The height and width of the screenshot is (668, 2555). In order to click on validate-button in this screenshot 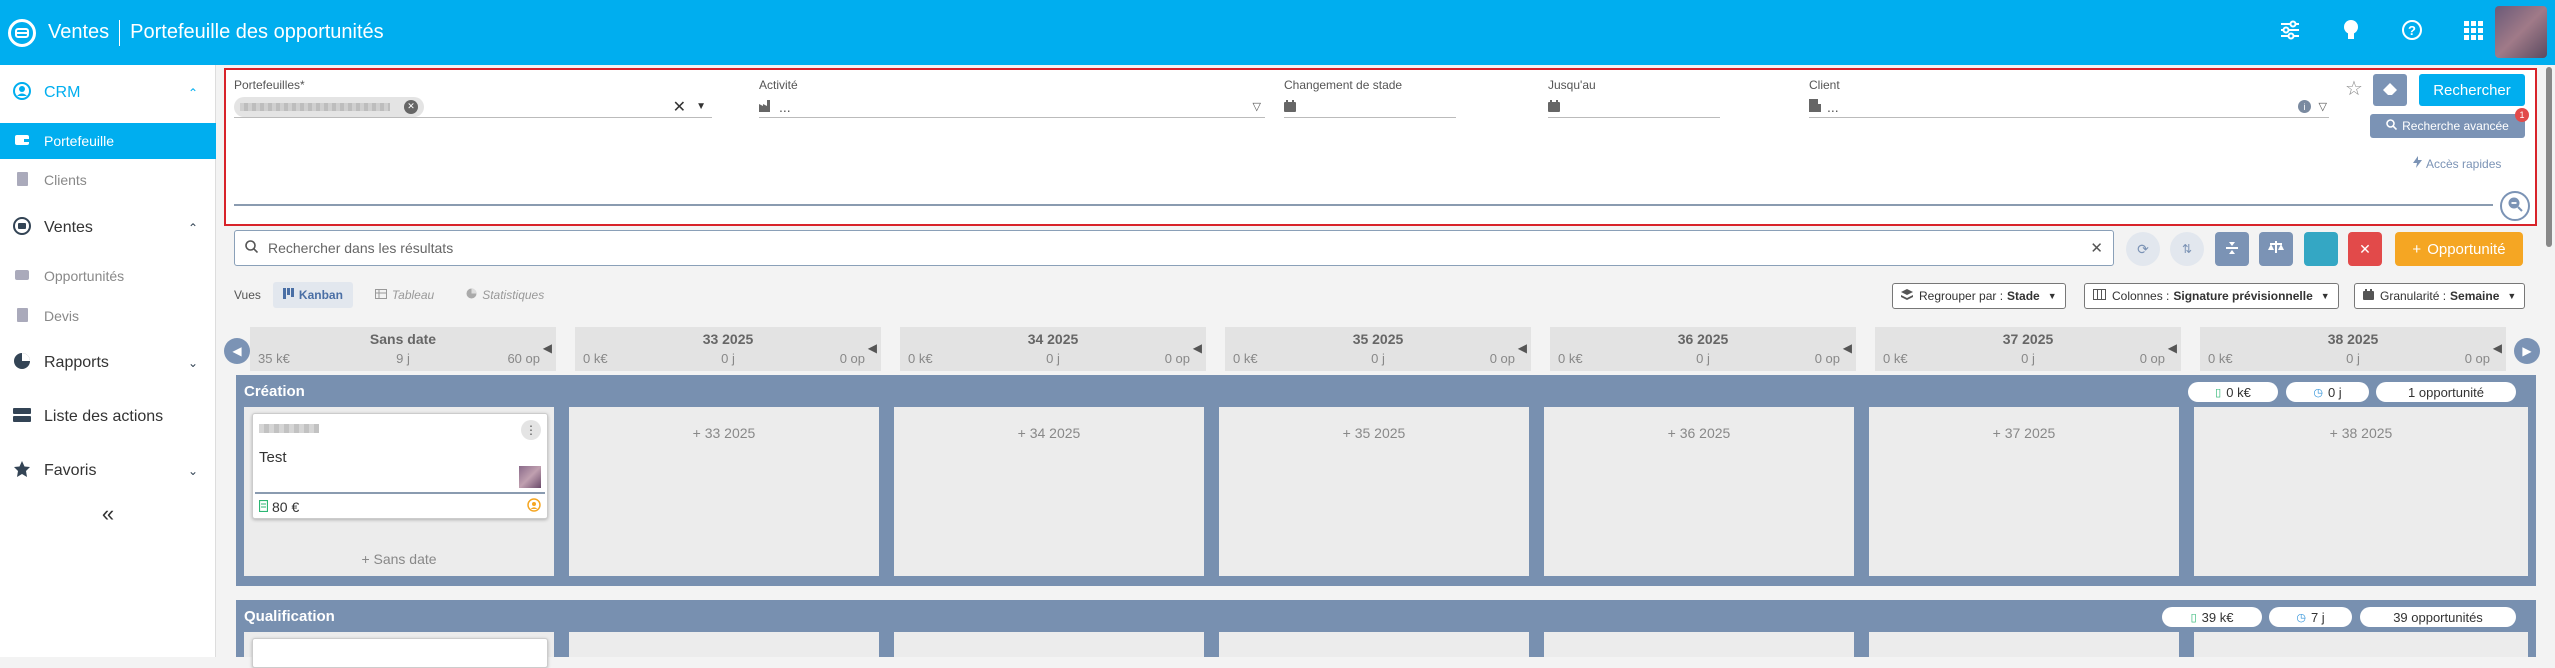, I will do `click(2321, 249)`.